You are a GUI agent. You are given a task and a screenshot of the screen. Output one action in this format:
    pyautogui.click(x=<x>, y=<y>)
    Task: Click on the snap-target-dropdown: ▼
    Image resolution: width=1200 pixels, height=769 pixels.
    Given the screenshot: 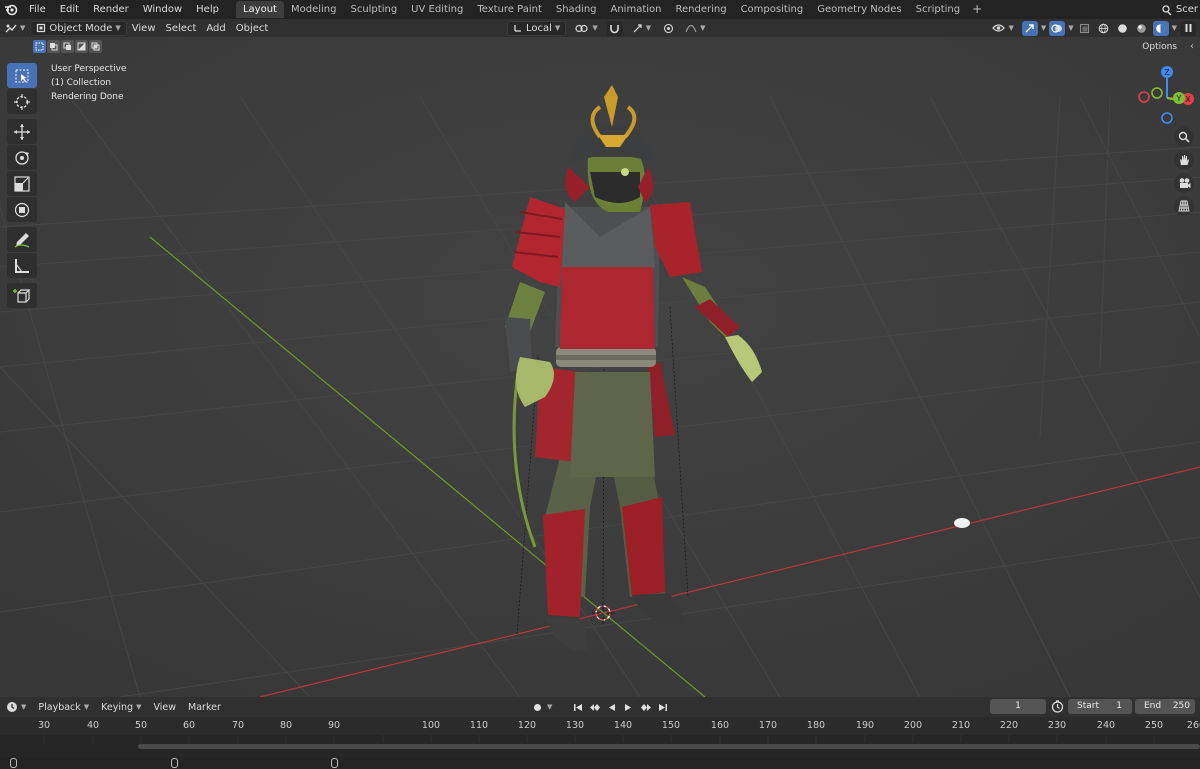 What is the action you would take?
    pyautogui.click(x=641, y=28)
    